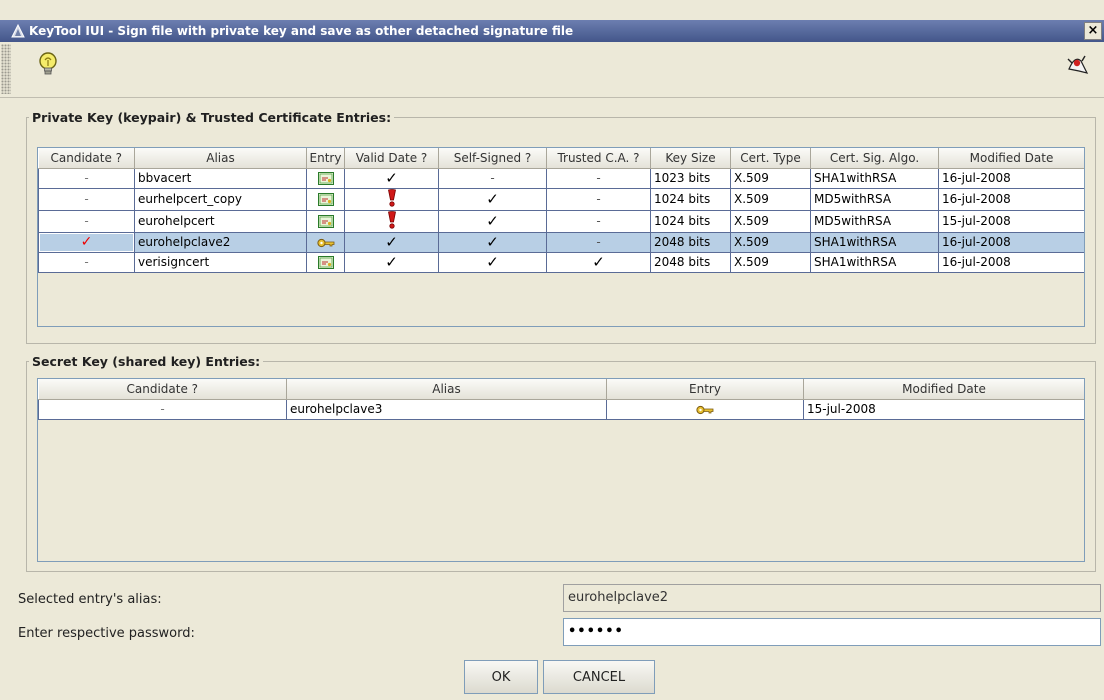 The image size is (1104, 700). I want to click on secret-header-row: Candidate ? Alias Entry Modified Date, so click(561, 389).